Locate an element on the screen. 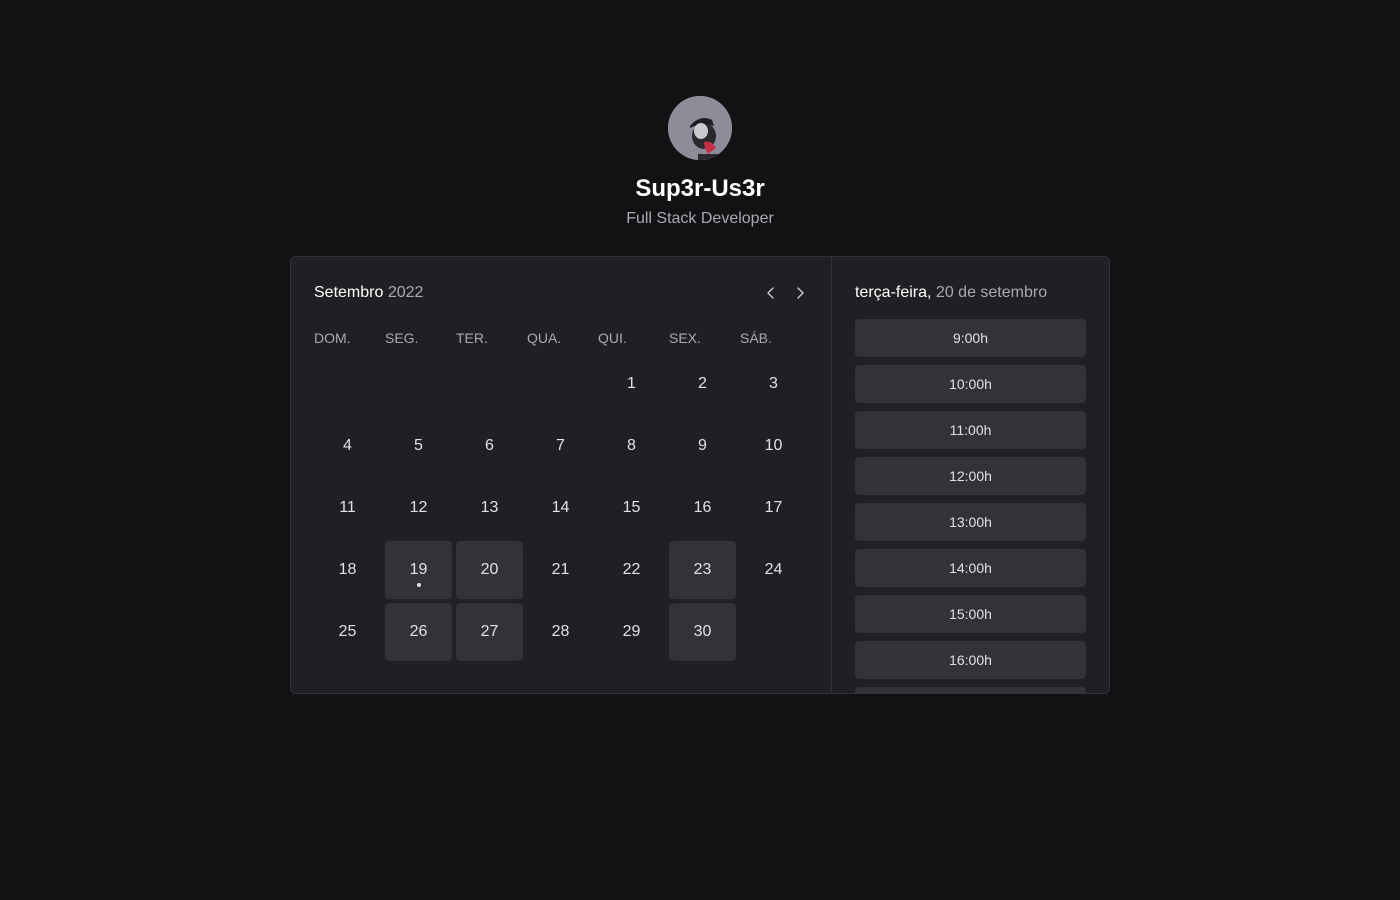 The height and width of the screenshot is (900, 1400). calendar-cell: 22 is located at coordinates (631, 570).